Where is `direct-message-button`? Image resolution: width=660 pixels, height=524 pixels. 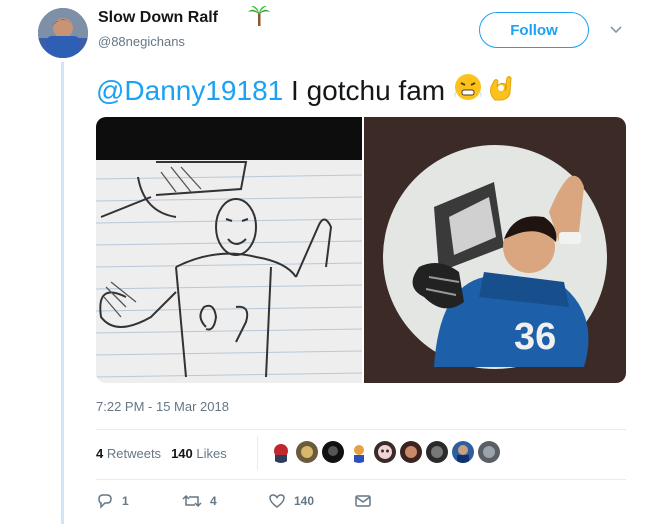 direct-message-button is located at coordinates (397, 501).